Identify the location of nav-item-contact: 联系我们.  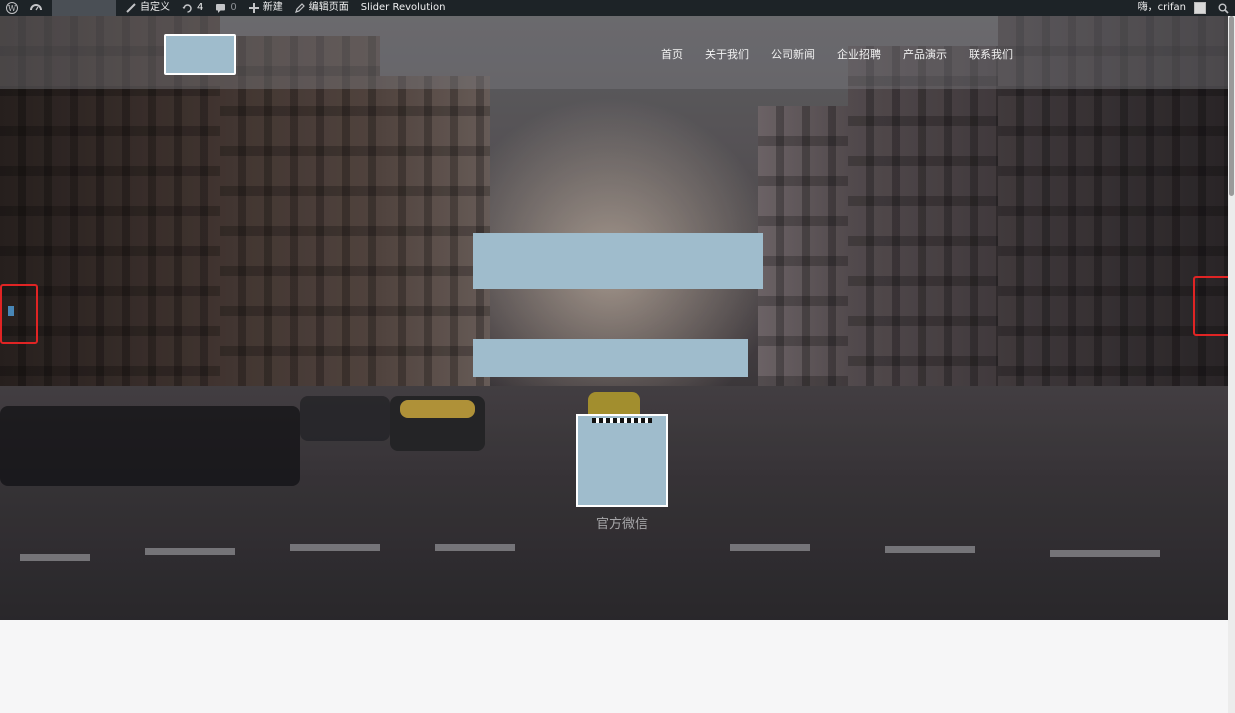
(991, 54).